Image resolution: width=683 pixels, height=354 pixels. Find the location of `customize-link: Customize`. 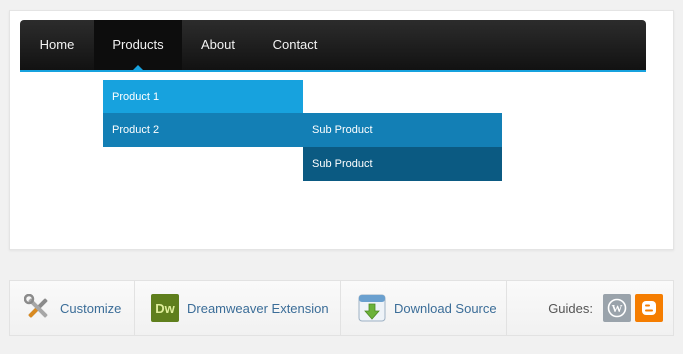

customize-link: Customize is located at coordinates (72, 308).